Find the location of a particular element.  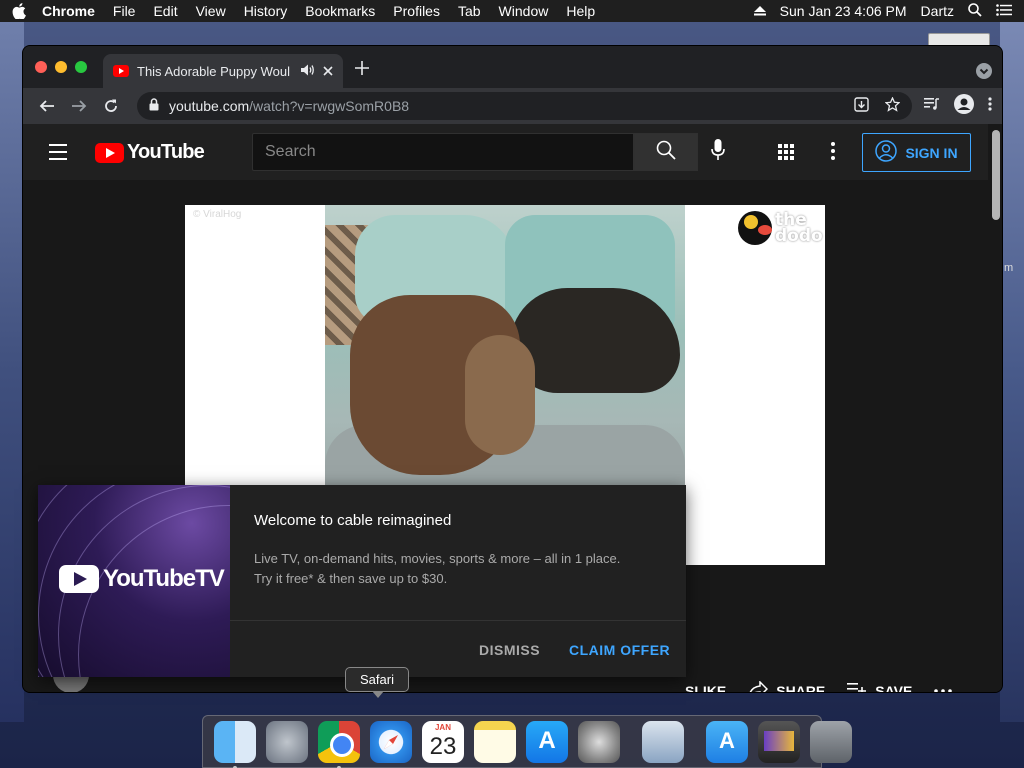

menu-file: File is located at coordinates (124, 11).